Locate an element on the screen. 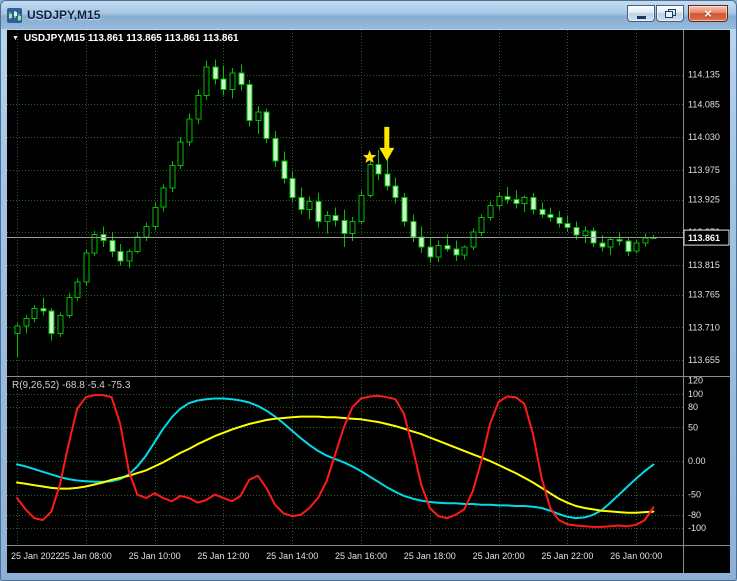 The height and width of the screenshot is (581, 737). restore-button is located at coordinates (670, 13).